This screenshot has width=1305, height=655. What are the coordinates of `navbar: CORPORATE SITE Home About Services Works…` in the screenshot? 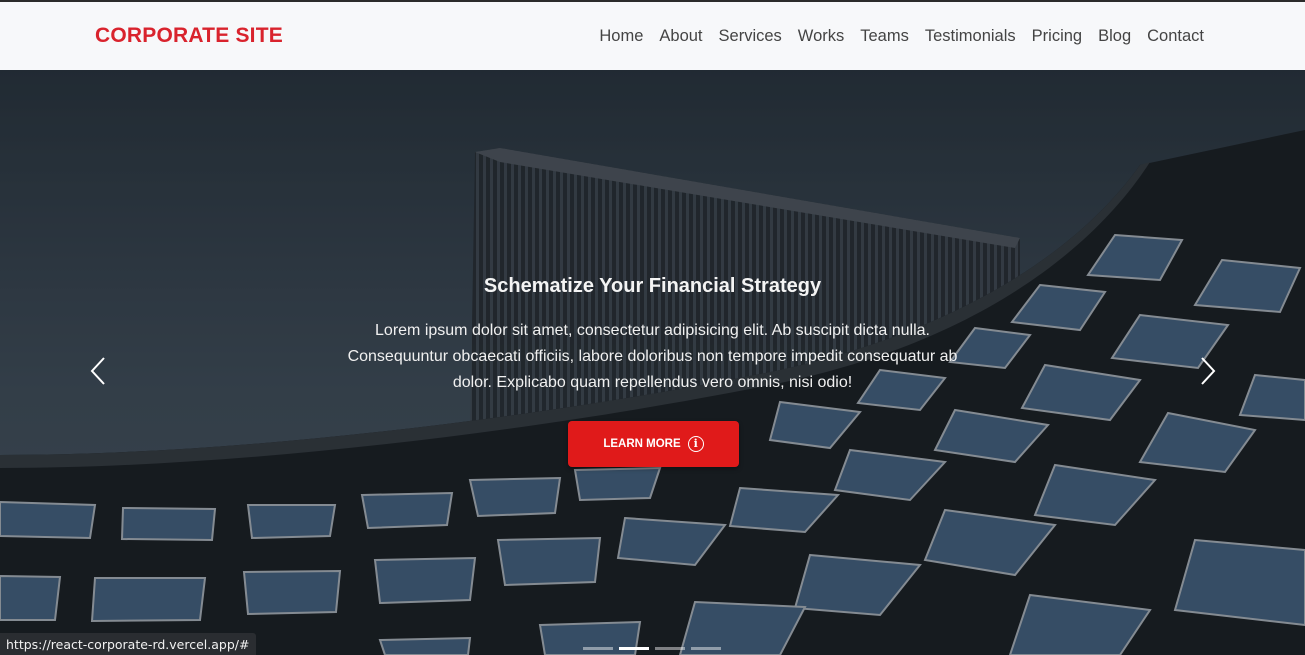 It's located at (652, 35).